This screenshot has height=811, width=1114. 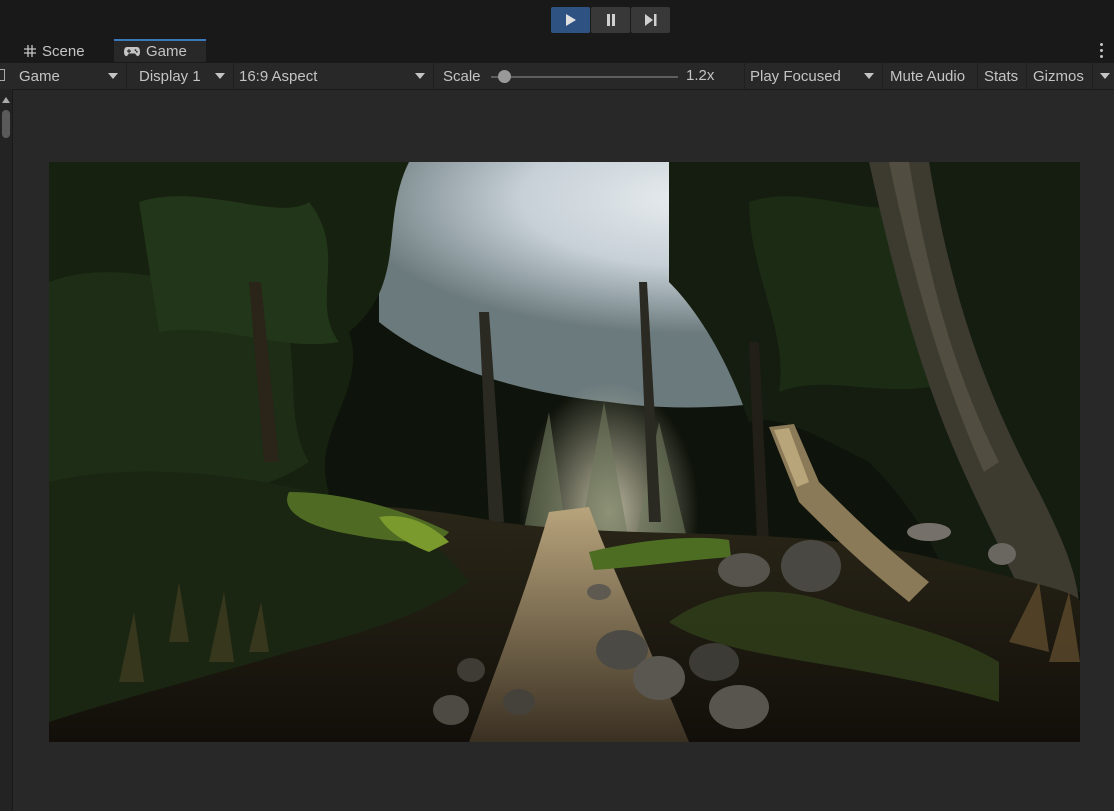 I want to click on aspect-dropdown: 16:9 Aspect, so click(x=334, y=76).